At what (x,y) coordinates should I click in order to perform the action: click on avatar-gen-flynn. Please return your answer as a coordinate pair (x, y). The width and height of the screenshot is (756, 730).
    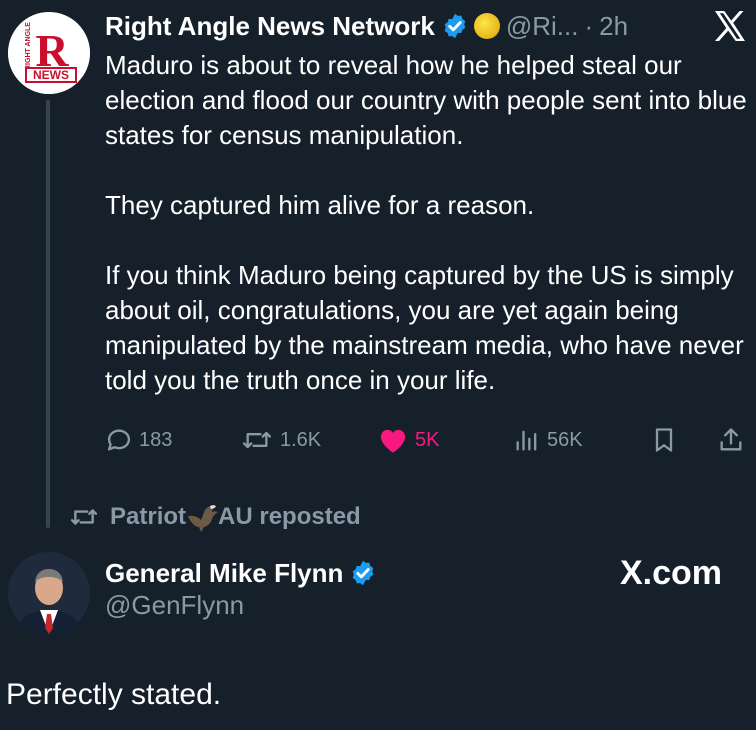
    Looking at the image, I should click on (49, 593).